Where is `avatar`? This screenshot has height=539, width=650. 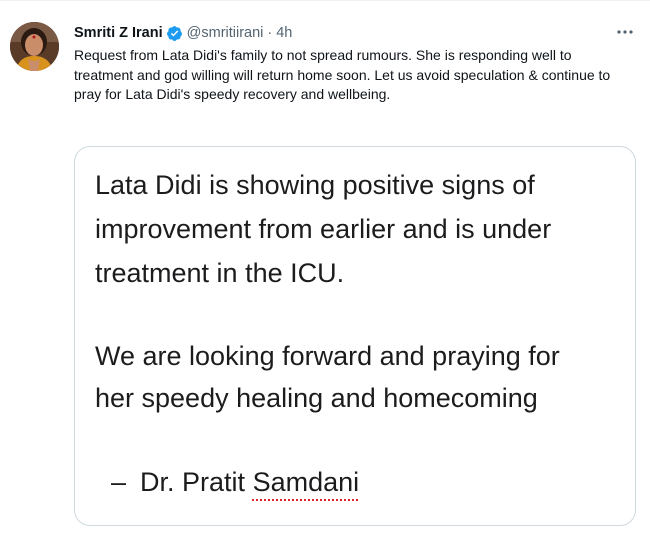 avatar is located at coordinates (34, 46).